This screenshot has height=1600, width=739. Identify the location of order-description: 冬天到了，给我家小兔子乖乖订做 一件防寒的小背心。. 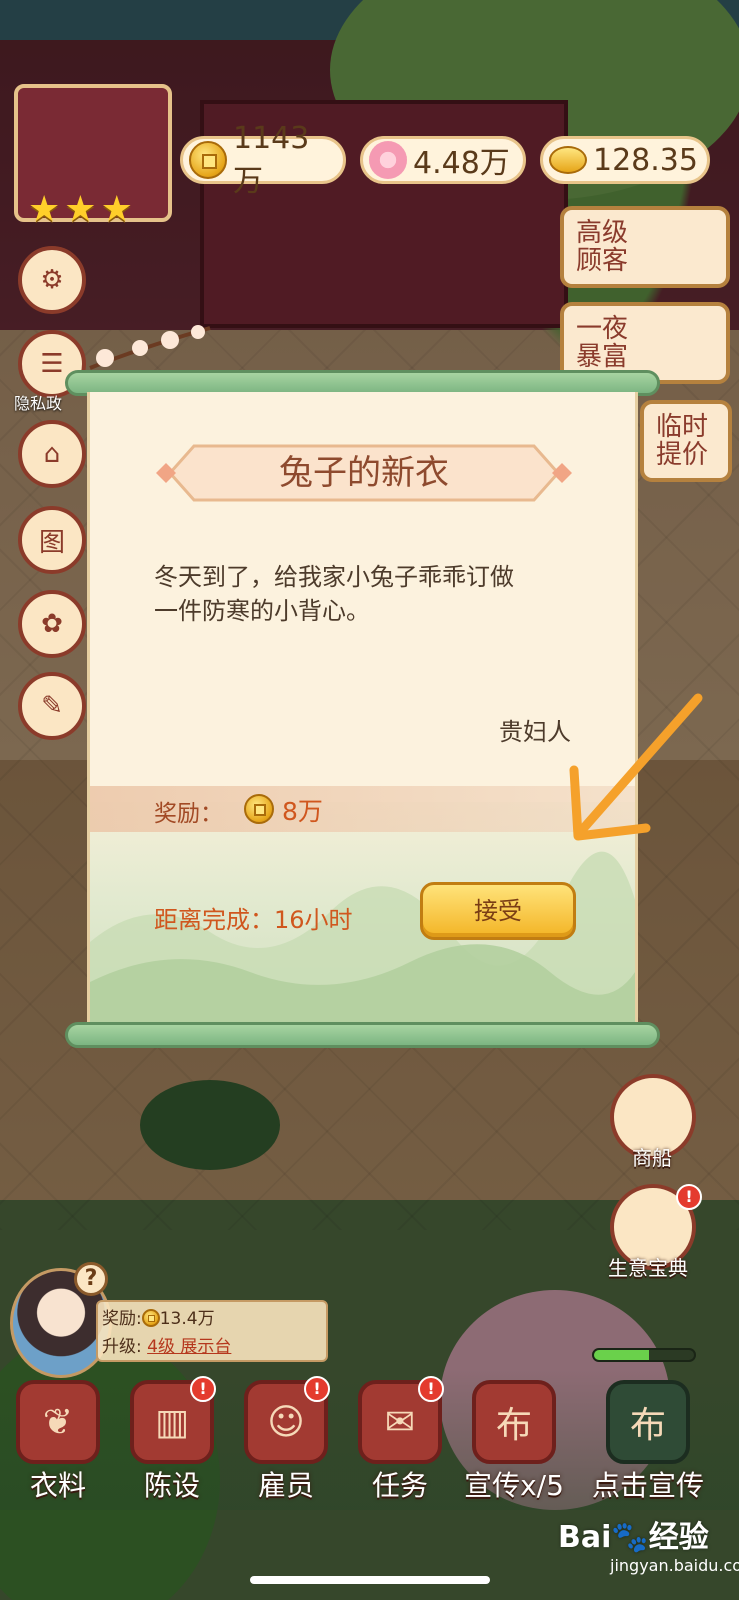
(334, 594).